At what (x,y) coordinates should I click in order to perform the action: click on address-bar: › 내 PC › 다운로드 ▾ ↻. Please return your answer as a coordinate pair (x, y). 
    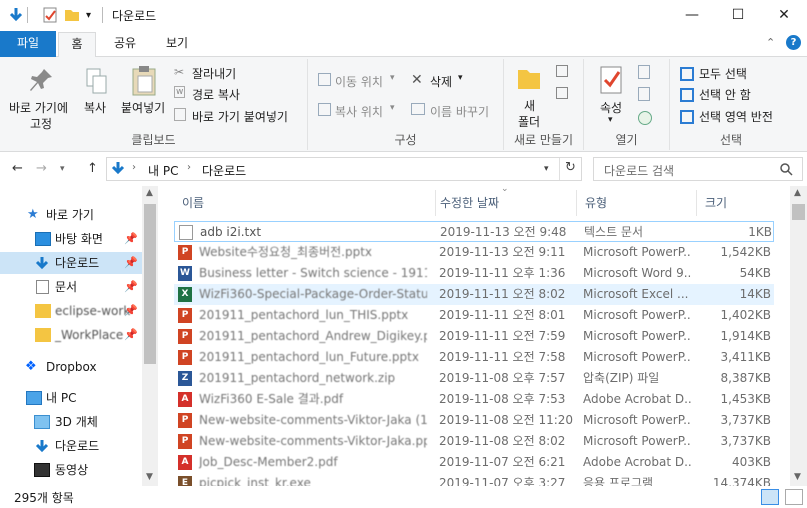
    Looking at the image, I should click on (344, 169).